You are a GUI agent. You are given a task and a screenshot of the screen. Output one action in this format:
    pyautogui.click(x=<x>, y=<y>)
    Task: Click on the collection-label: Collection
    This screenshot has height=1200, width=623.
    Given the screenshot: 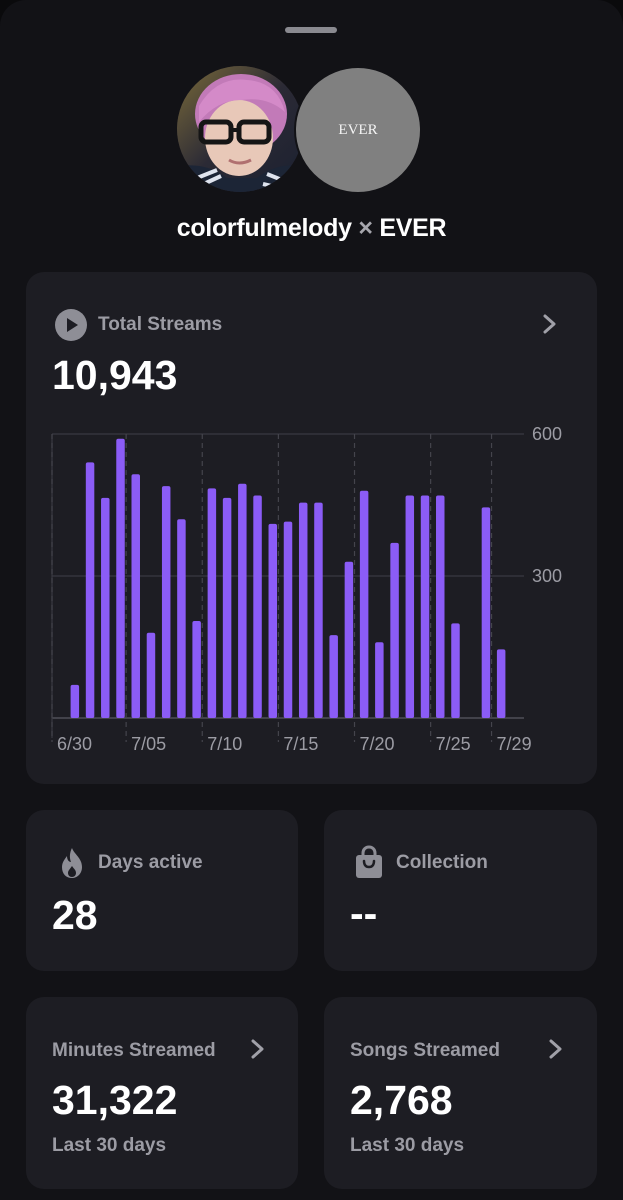 What is the action you would take?
    pyautogui.click(x=442, y=862)
    